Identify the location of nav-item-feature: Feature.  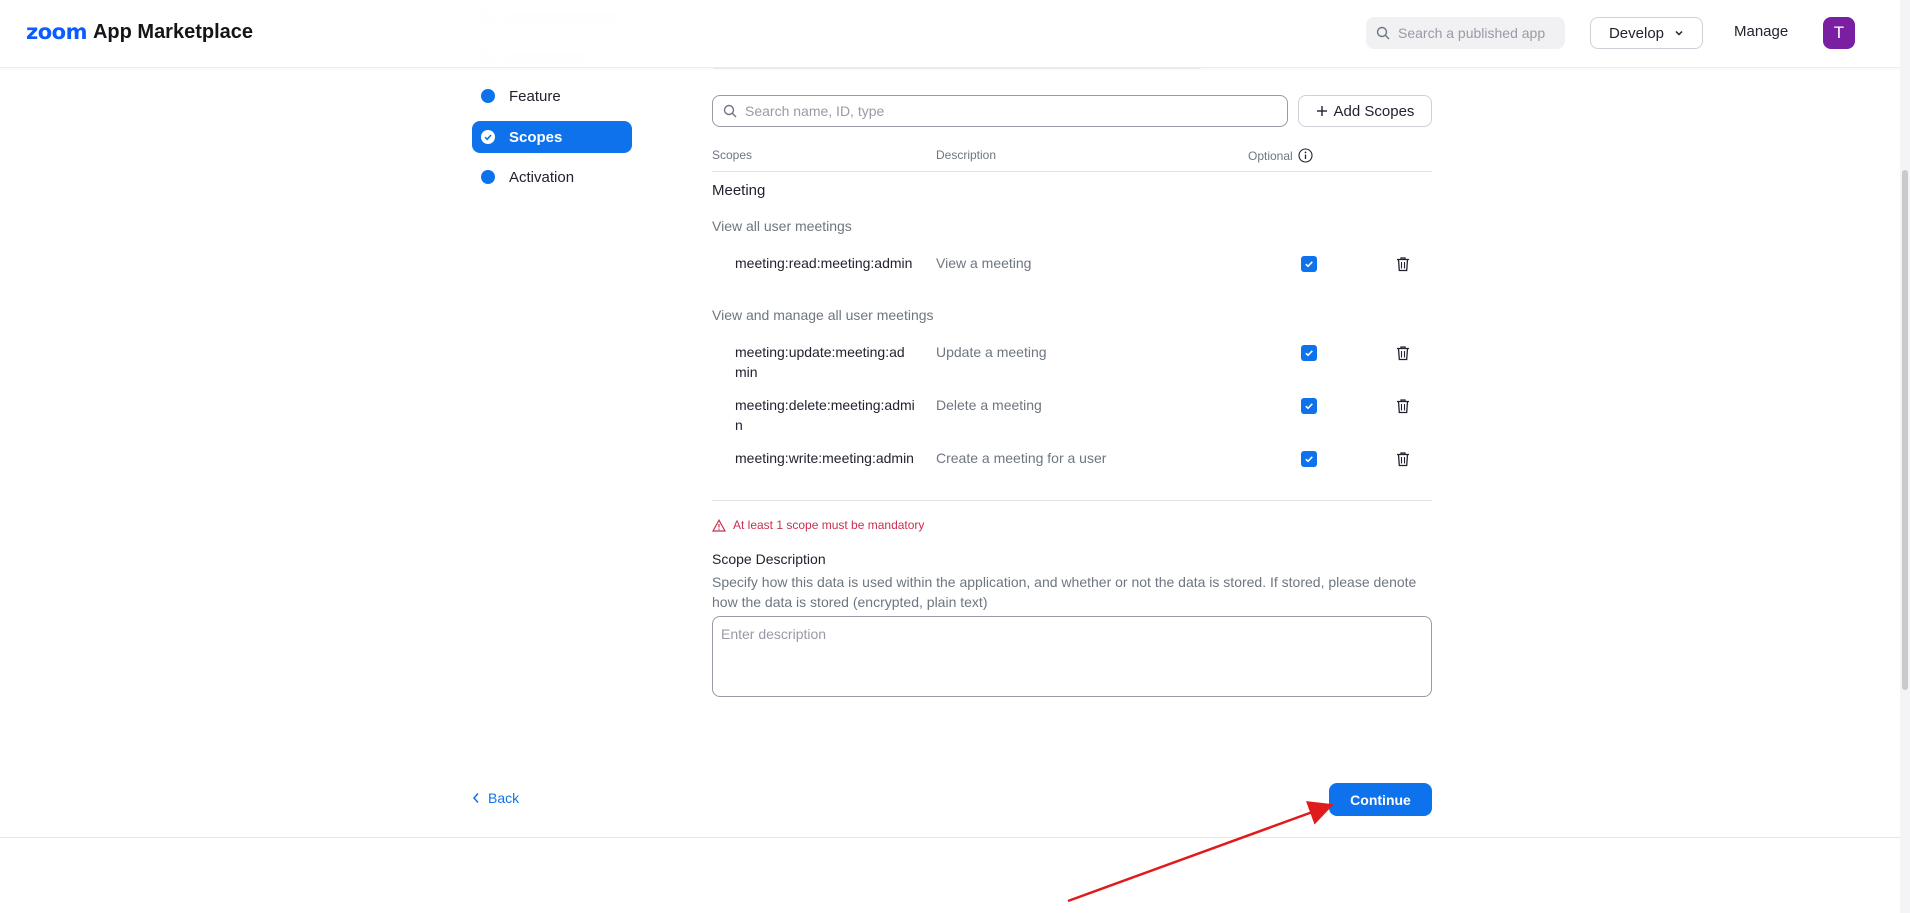
(552, 96).